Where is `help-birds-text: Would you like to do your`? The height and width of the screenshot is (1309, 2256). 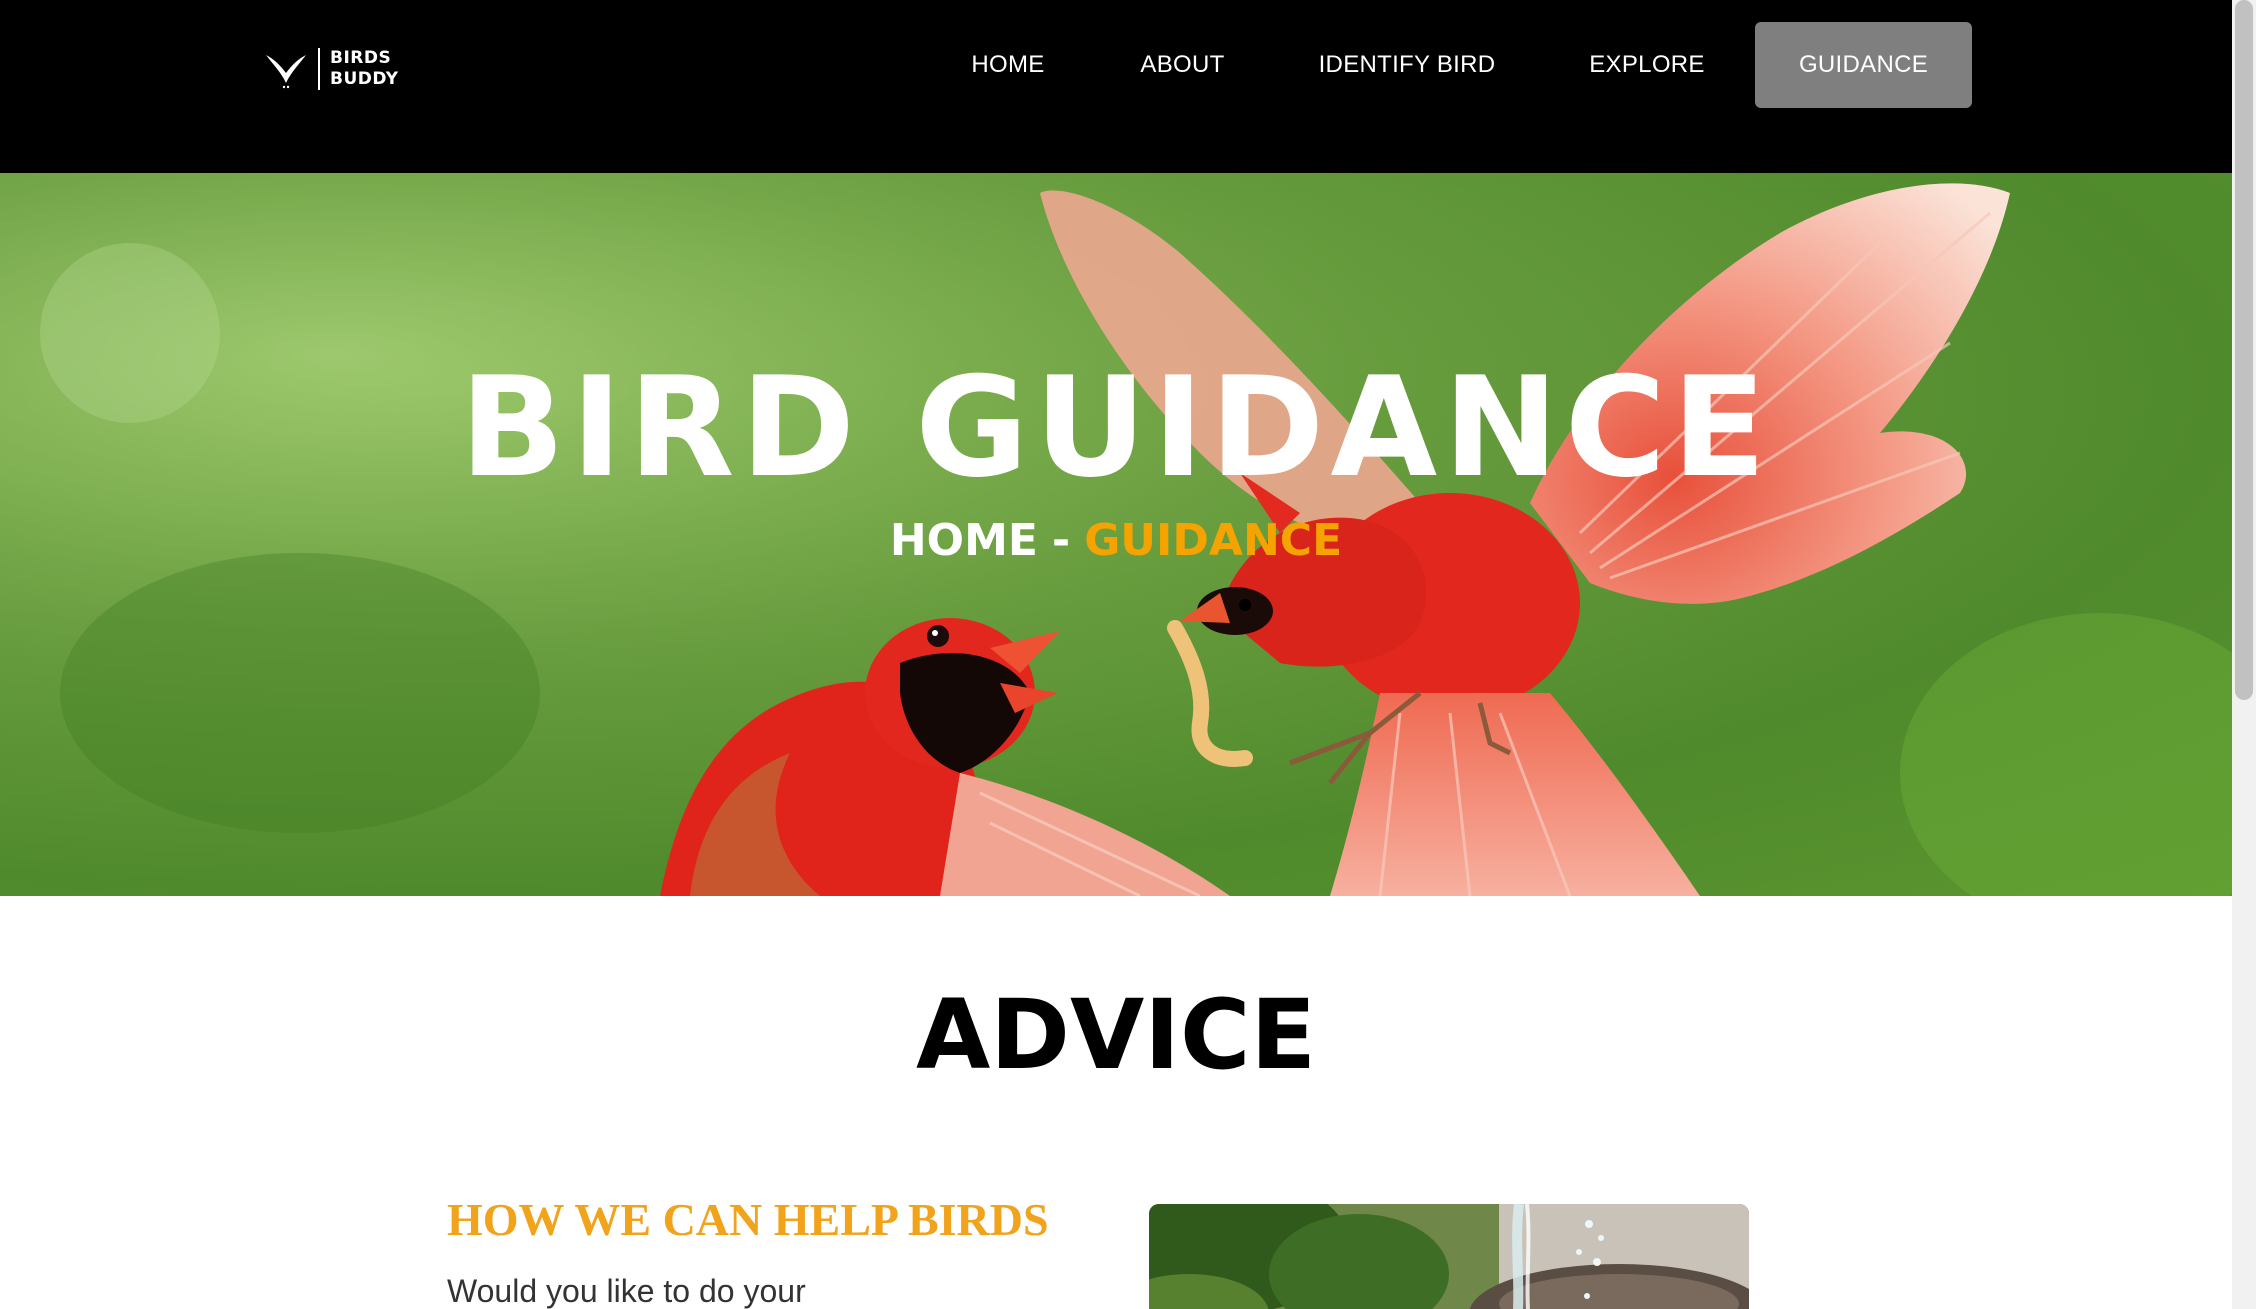 help-birds-text: Would you like to do your is located at coordinates (626, 1291).